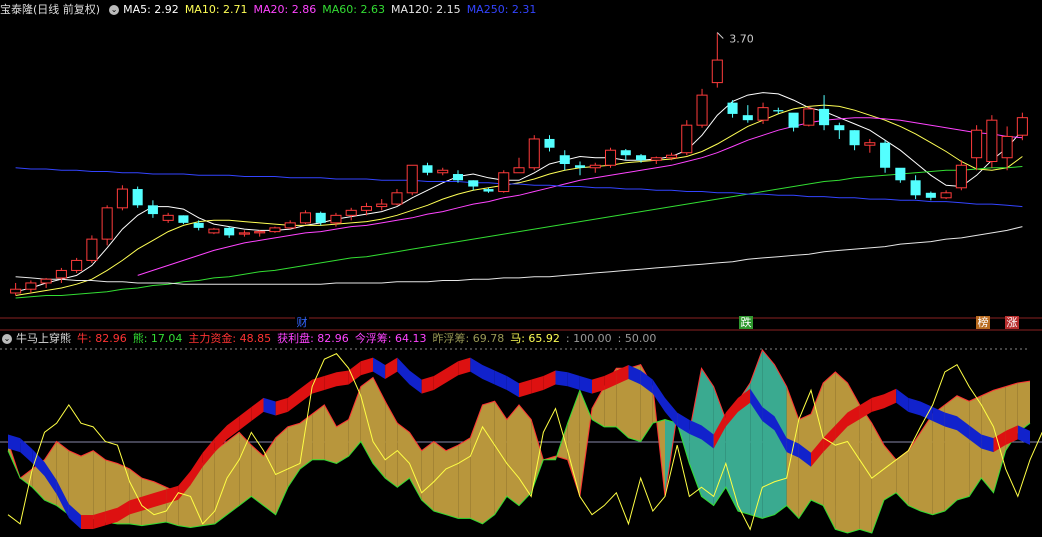 The image size is (1042, 537). Describe the element at coordinates (746, 322) in the screenshot. I see `event-tag: 跌` at that location.